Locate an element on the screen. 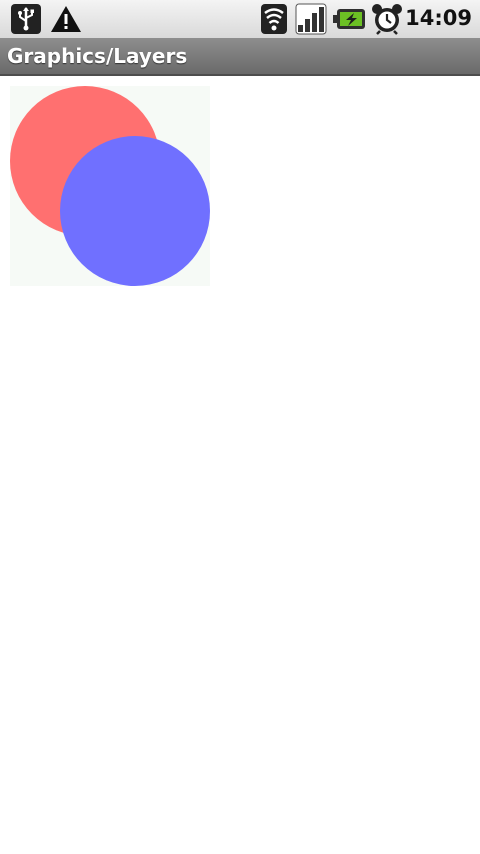 The width and height of the screenshot is (480, 854). layers-drawing is located at coordinates (110, 186).